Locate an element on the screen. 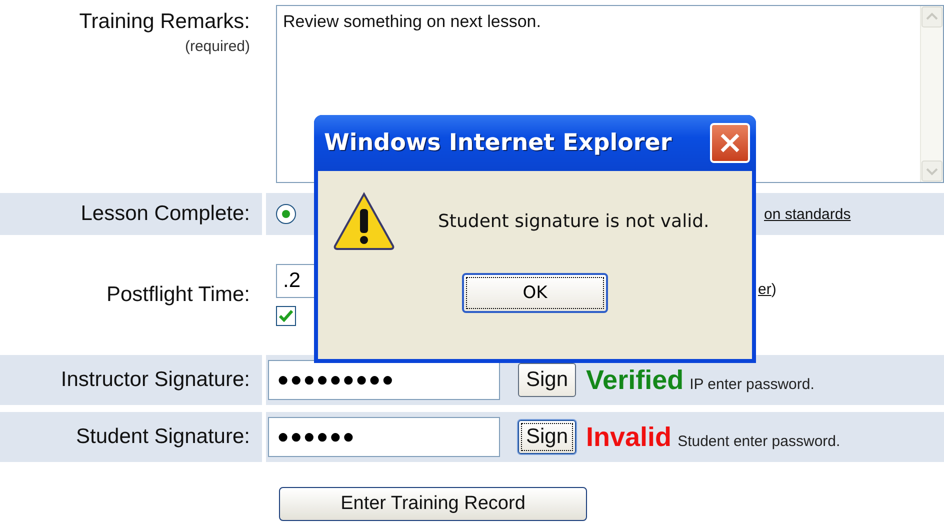 The image size is (944, 523). parenthesis-text: ) is located at coordinates (773, 289).